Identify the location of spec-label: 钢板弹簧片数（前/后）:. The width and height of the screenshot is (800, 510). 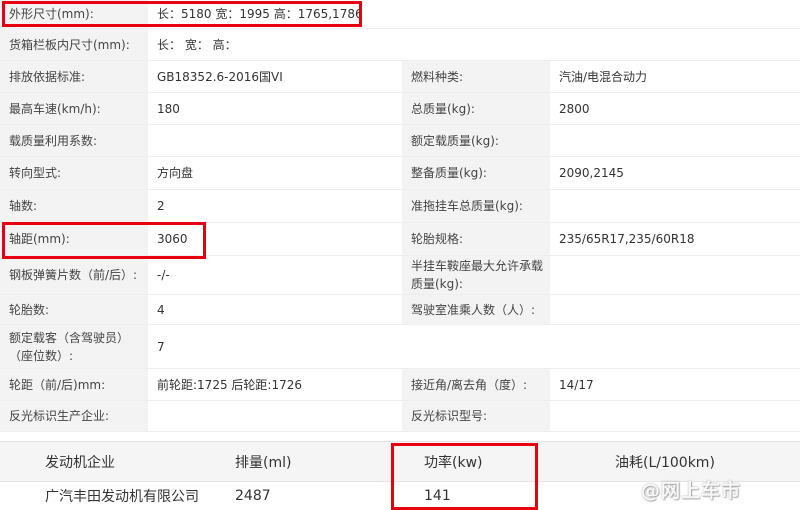
(74, 275).